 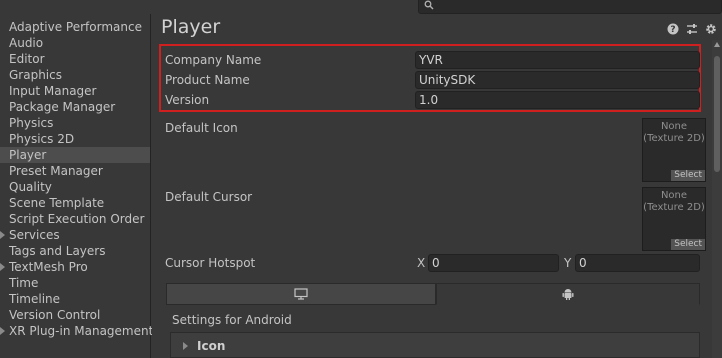 What do you see at coordinates (75, 155) in the screenshot?
I see `sidebar-item-player: Player` at bounding box center [75, 155].